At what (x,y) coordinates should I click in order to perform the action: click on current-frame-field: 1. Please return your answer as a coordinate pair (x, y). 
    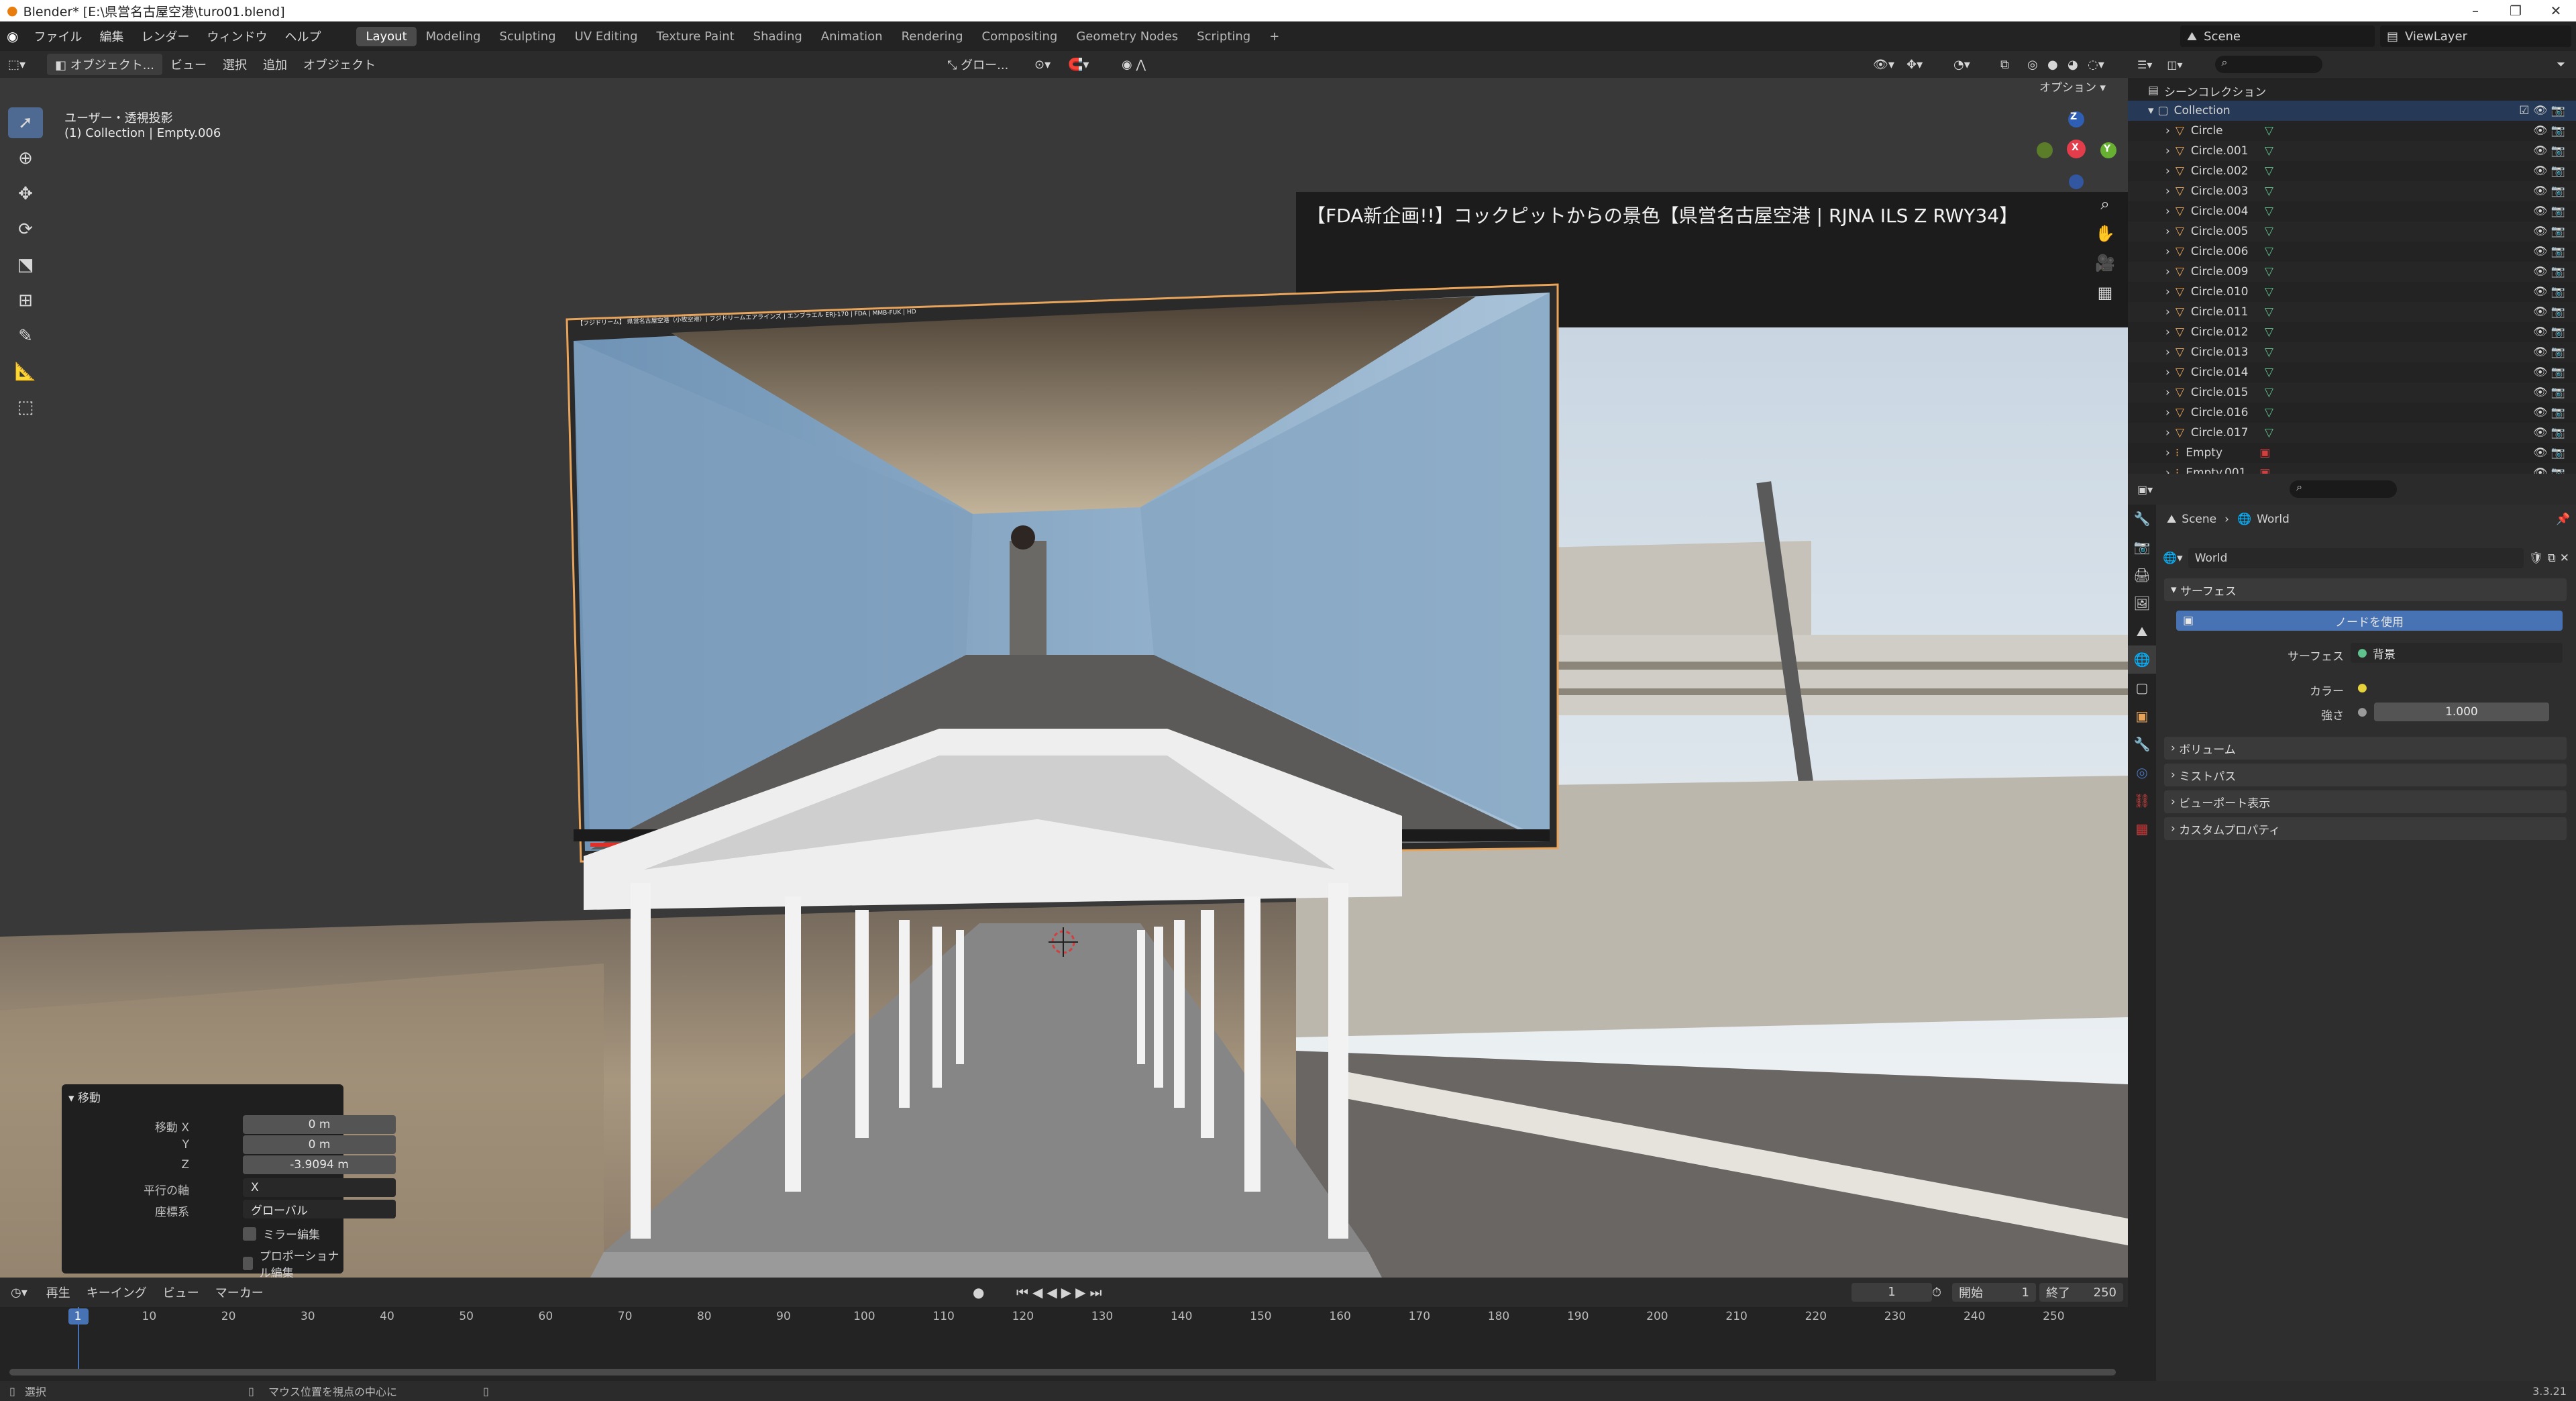
    Looking at the image, I should click on (1891, 1292).